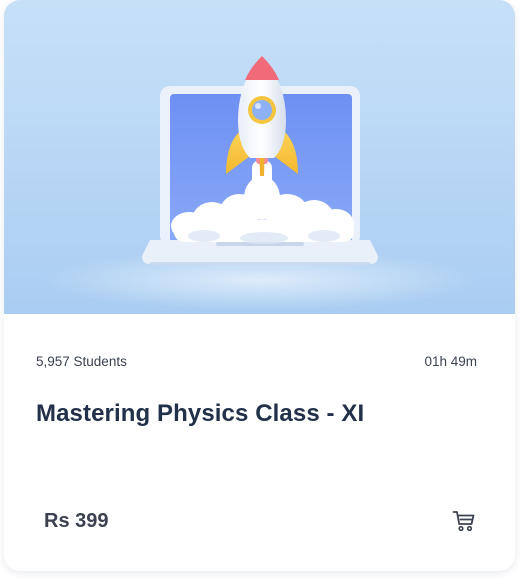 The width and height of the screenshot is (520, 579). What do you see at coordinates (256, 361) in the screenshot?
I see `course-meta: 5,957 Students 01h 49m` at bounding box center [256, 361].